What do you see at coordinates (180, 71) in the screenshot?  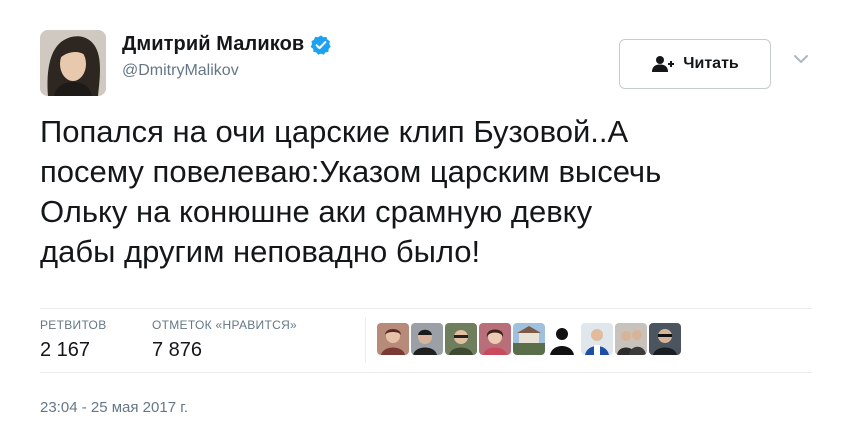 I see `handle: @DmitryMalikov` at bounding box center [180, 71].